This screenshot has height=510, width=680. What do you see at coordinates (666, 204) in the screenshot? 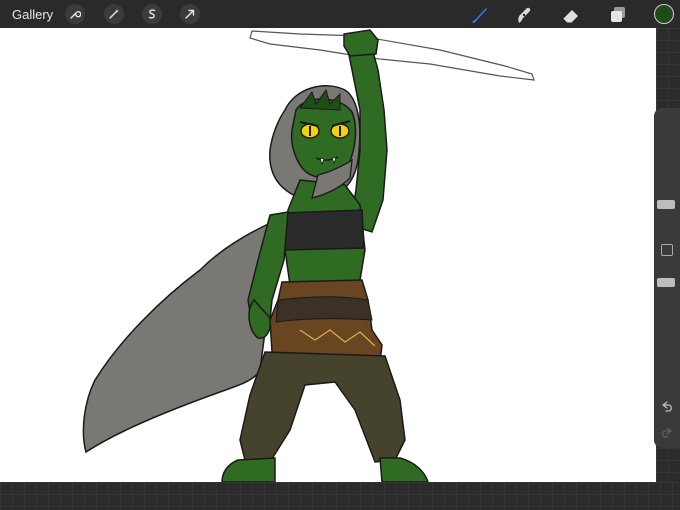
I see `brush-size-slider` at bounding box center [666, 204].